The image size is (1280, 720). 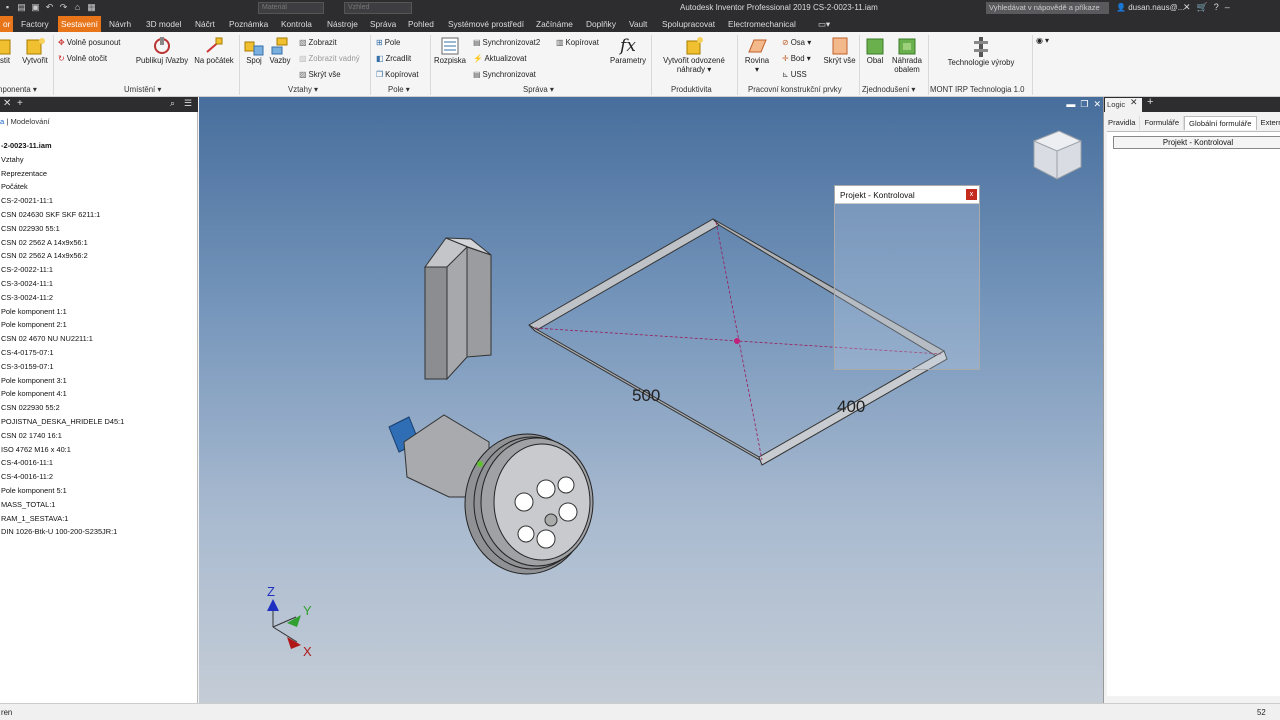 I want to click on tab-sestaveni: Sestavení, so click(x=79, y=24).